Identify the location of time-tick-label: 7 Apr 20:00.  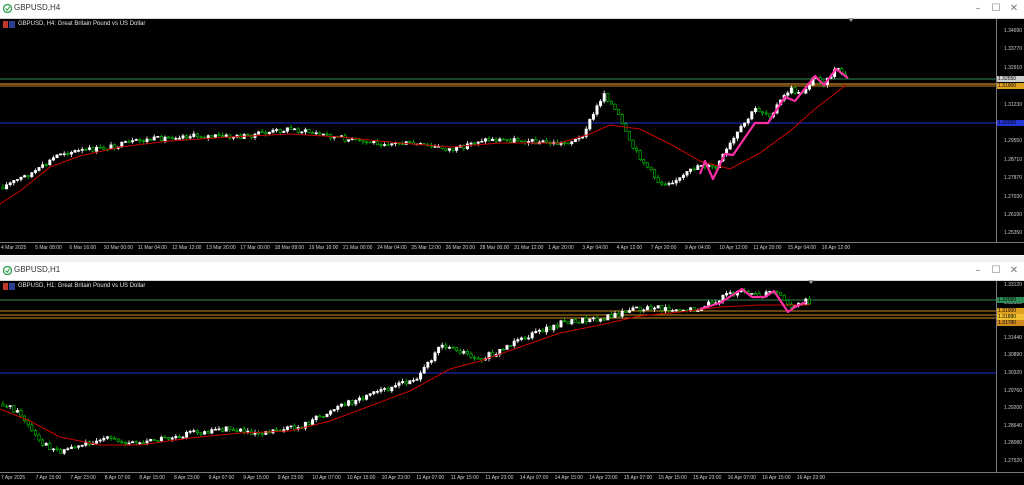
(663, 248).